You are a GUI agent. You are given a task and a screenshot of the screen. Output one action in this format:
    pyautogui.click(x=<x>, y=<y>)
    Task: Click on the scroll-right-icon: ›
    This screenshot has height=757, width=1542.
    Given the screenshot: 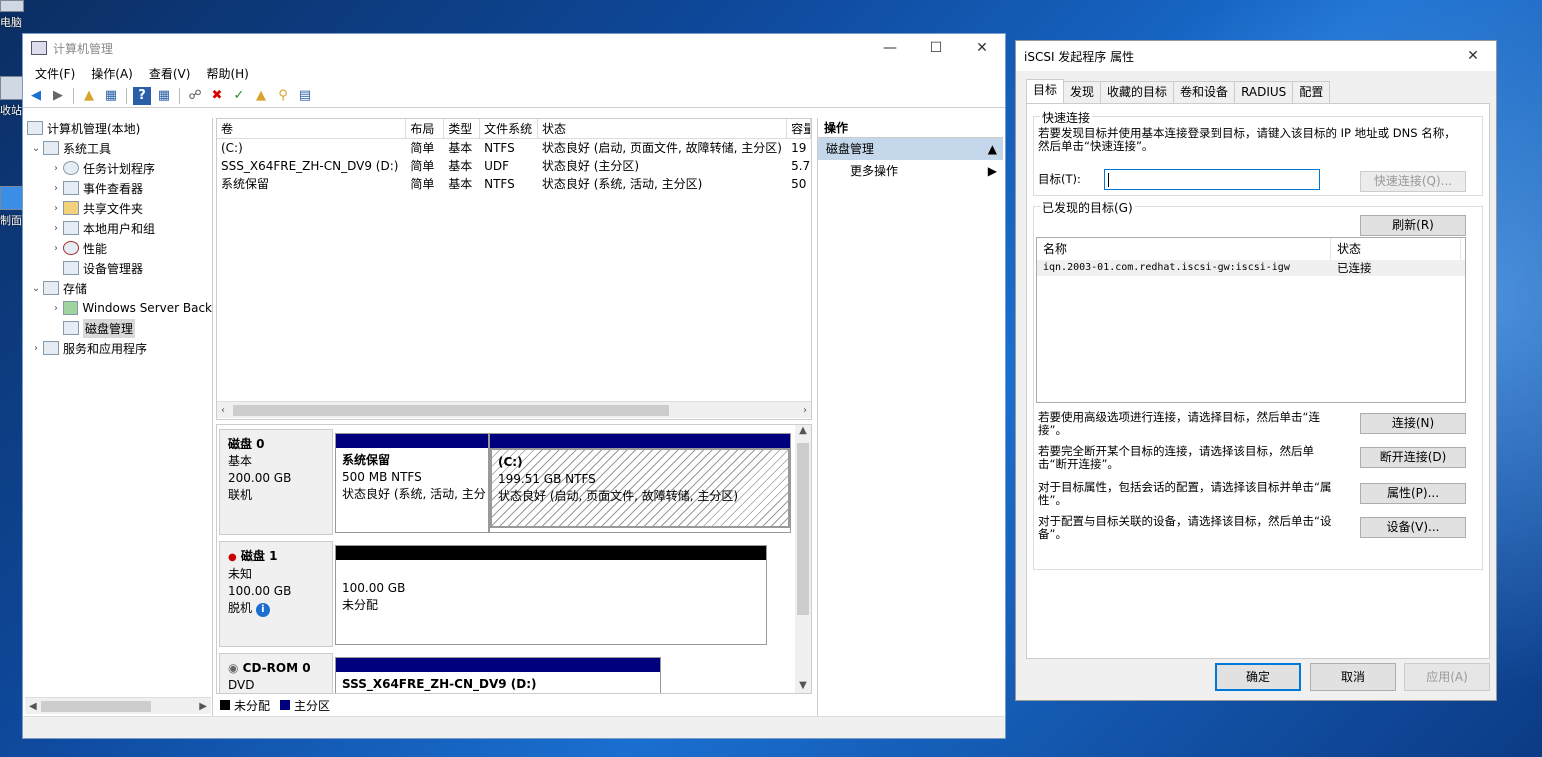 What is the action you would take?
    pyautogui.click(x=805, y=410)
    